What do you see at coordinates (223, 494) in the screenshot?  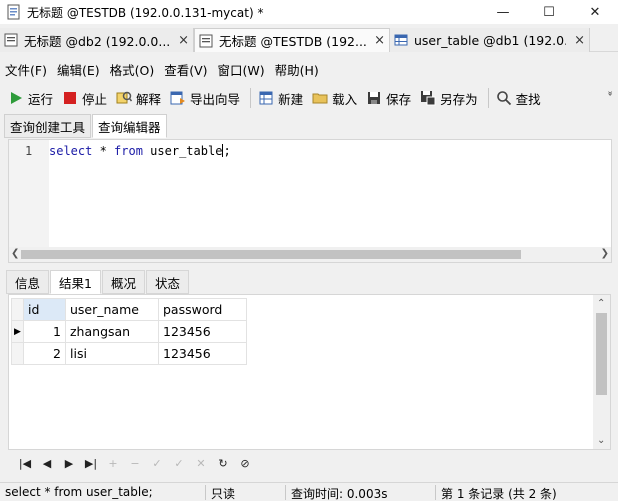 I see `status-readonly: 只读` at bounding box center [223, 494].